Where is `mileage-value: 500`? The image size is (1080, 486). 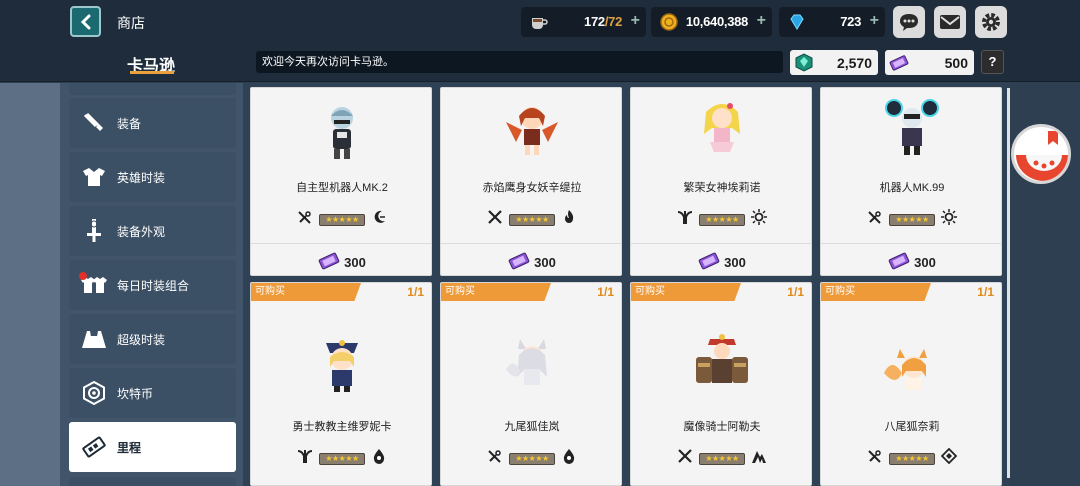
mileage-value: 500 is located at coordinates (956, 63).